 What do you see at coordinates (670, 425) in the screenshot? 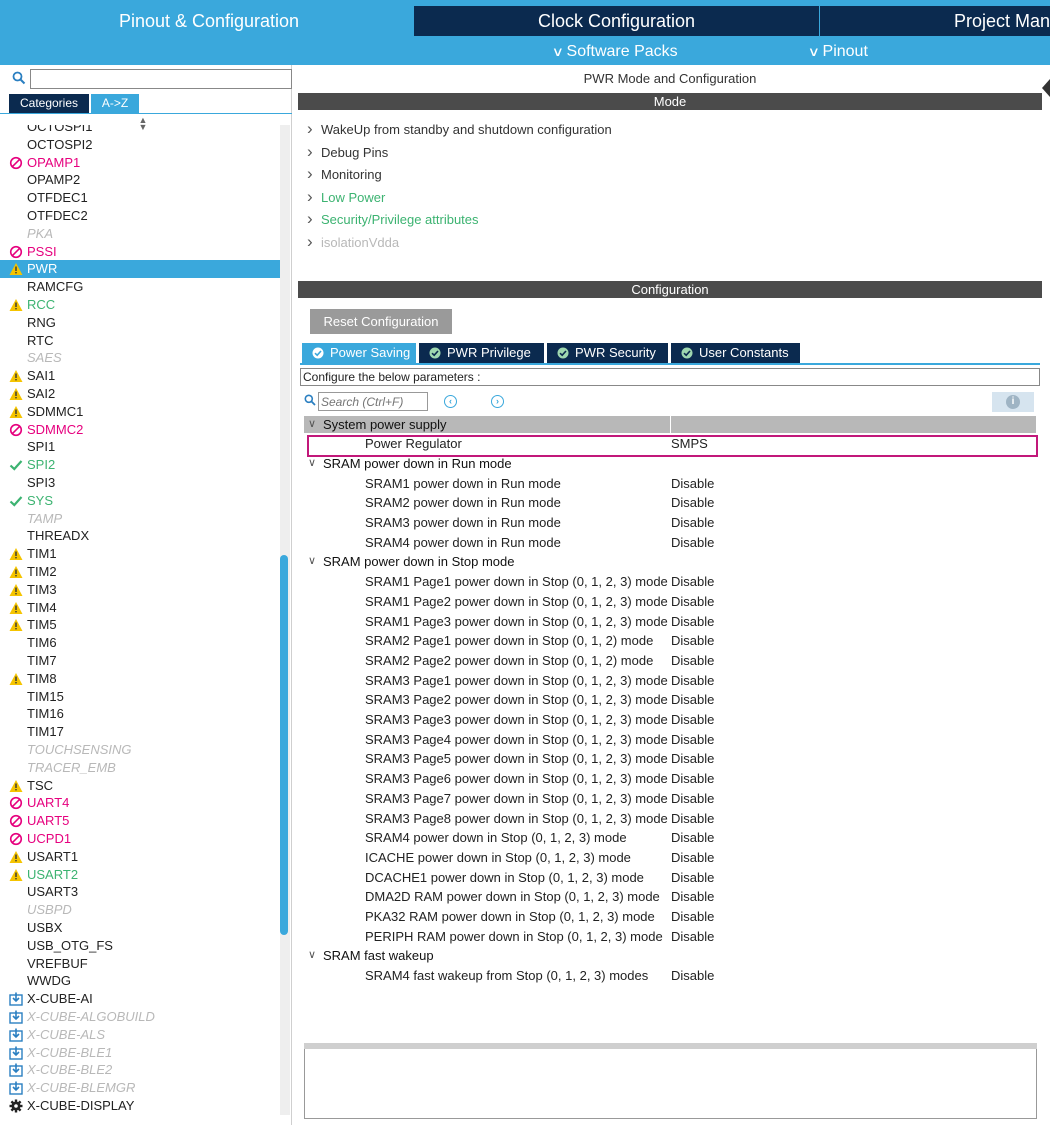
I see `tree-group-system-power-supply: ∨ System power supply` at bounding box center [670, 425].